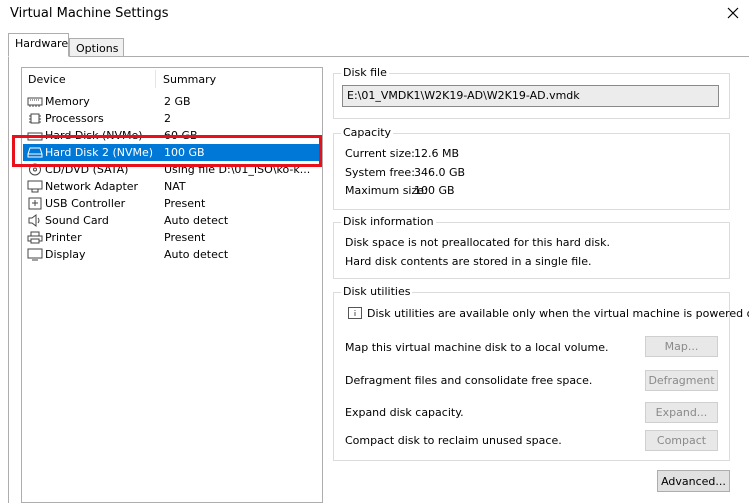 The width and height of the screenshot is (749, 503). Describe the element at coordinates (175, 186) in the screenshot. I see `device-summary: NAT` at that location.